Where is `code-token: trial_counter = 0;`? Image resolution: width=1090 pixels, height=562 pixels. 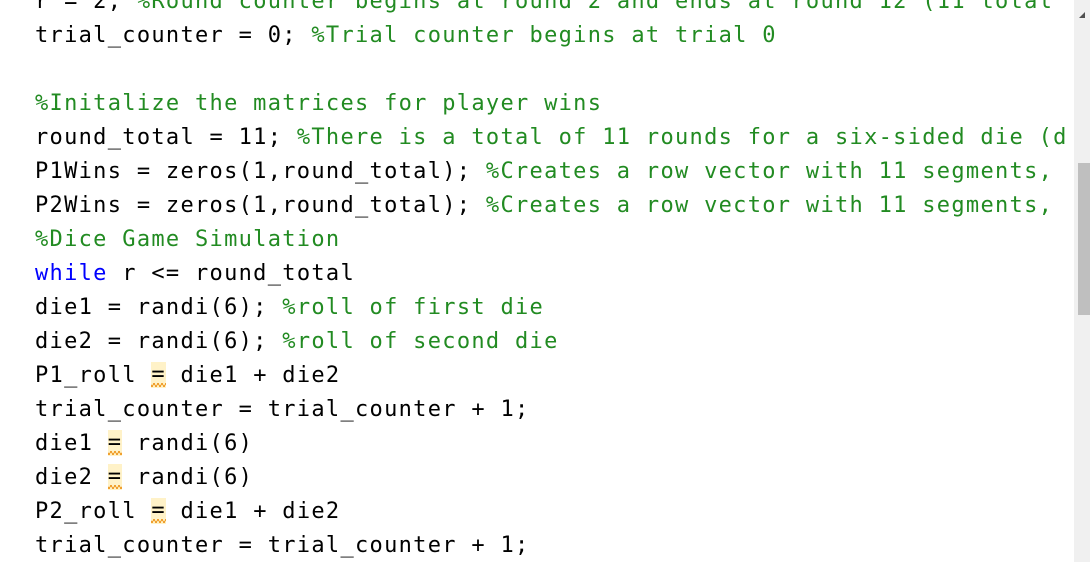
code-token: trial_counter = 0; is located at coordinates (173, 35).